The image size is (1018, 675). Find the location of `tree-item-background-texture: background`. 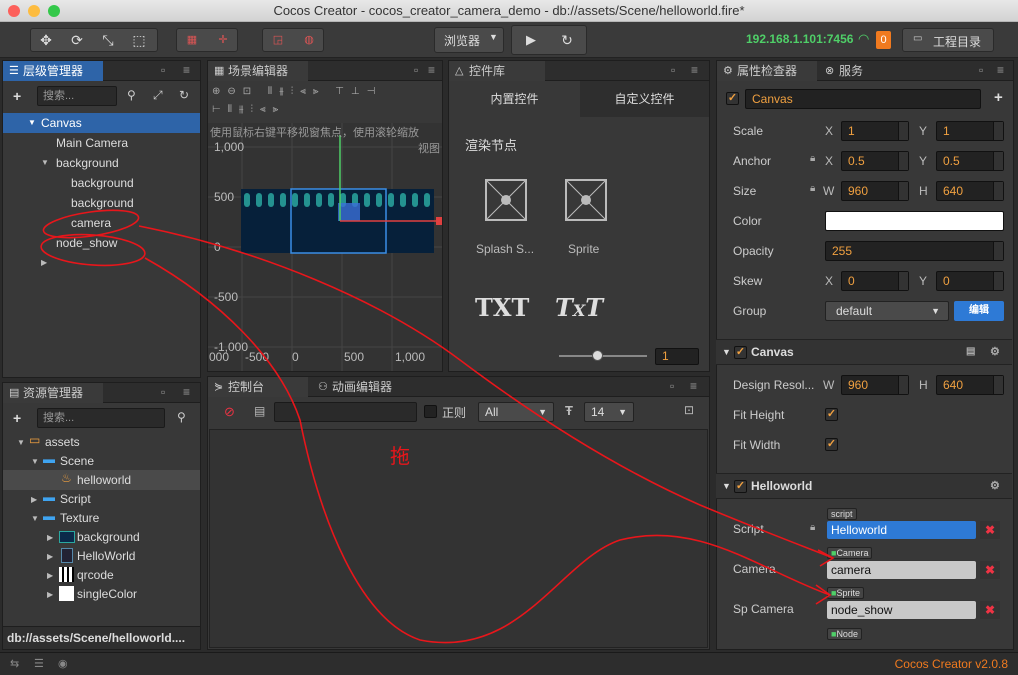

tree-item-background-texture: background is located at coordinates (108, 537).